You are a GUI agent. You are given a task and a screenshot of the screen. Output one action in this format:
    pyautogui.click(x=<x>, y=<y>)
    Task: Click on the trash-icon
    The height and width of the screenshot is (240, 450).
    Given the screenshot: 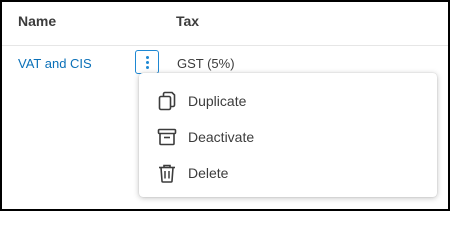 What is the action you would take?
    pyautogui.click(x=167, y=173)
    